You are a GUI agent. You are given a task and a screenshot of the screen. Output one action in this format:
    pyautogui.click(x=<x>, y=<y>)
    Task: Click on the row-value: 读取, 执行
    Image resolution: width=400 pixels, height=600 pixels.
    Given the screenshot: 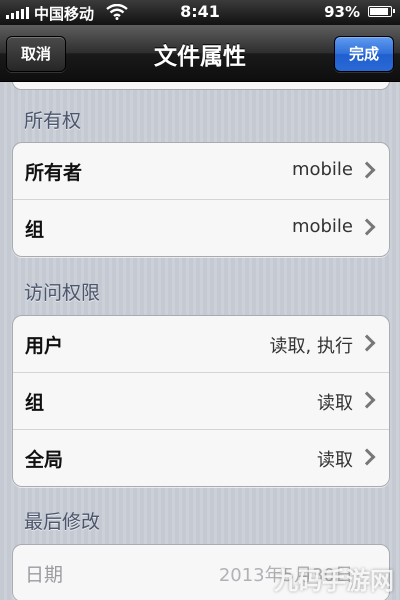 What is the action you would take?
    pyautogui.click(x=311, y=346)
    